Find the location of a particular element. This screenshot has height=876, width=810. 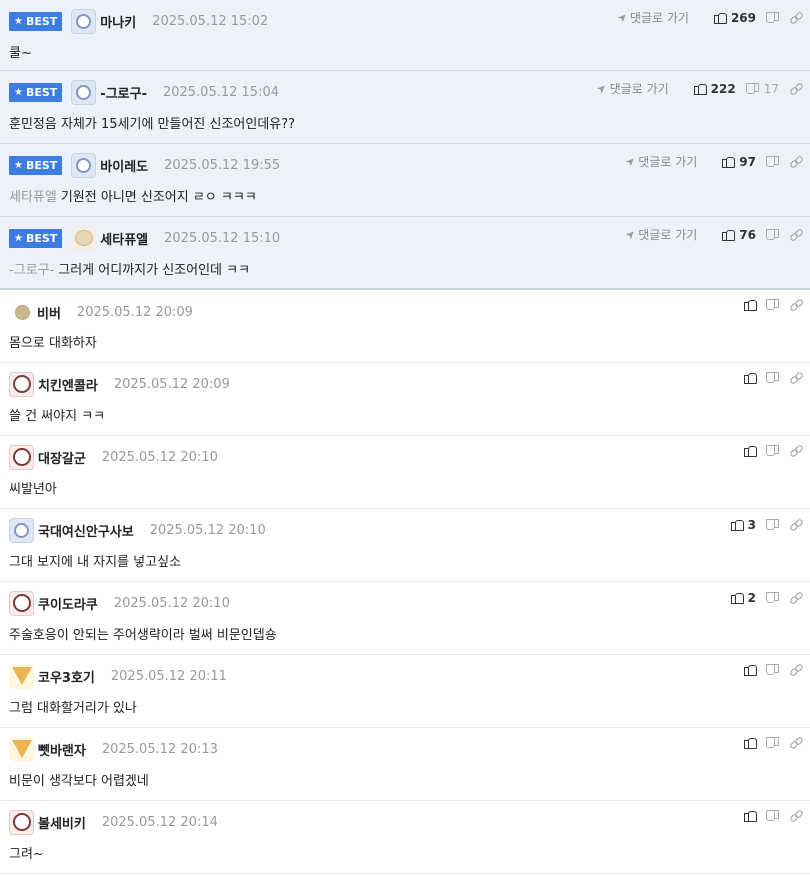

star-icon: ★ is located at coordinates (18, 92).